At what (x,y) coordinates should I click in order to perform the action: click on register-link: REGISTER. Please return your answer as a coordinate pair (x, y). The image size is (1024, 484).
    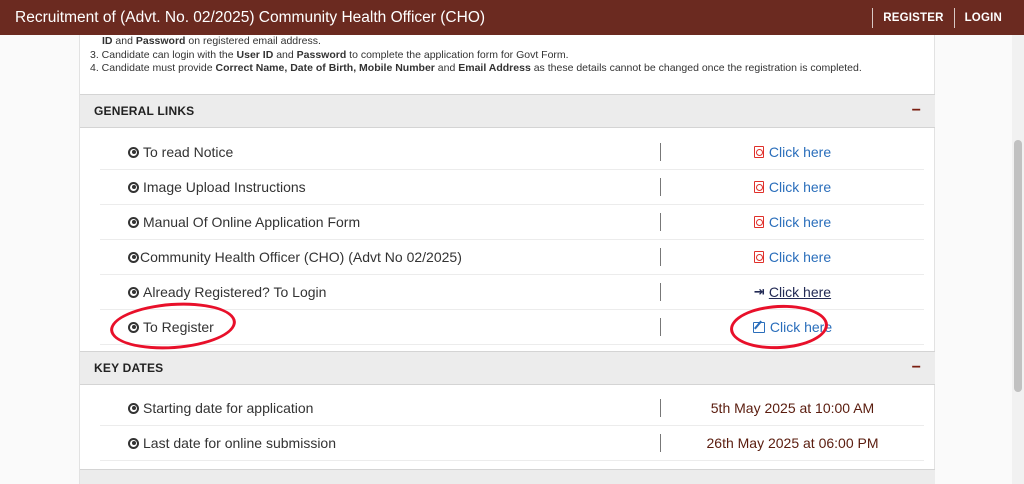
    Looking at the image, I should click on (912, 17).